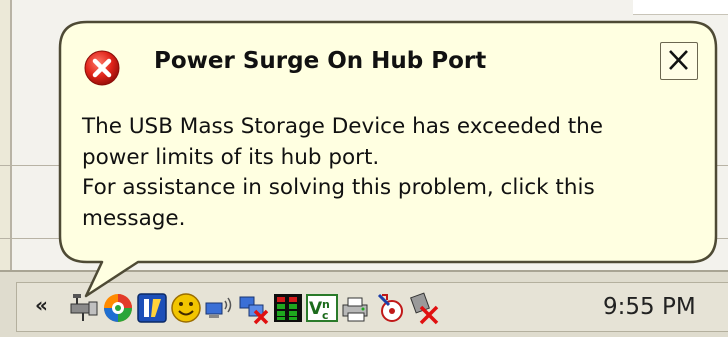 The image size is (728, 337). I want to click on colorful-swirl-icon, so click(118, 308).